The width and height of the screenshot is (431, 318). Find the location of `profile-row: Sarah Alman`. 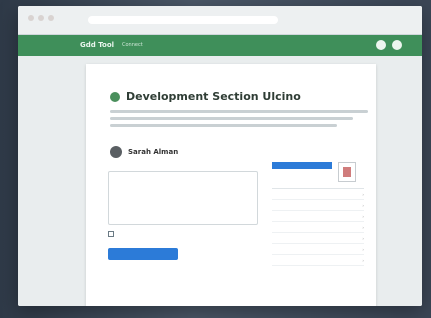

profile-row: Sarah Alman is located at coordinates (144, 152).